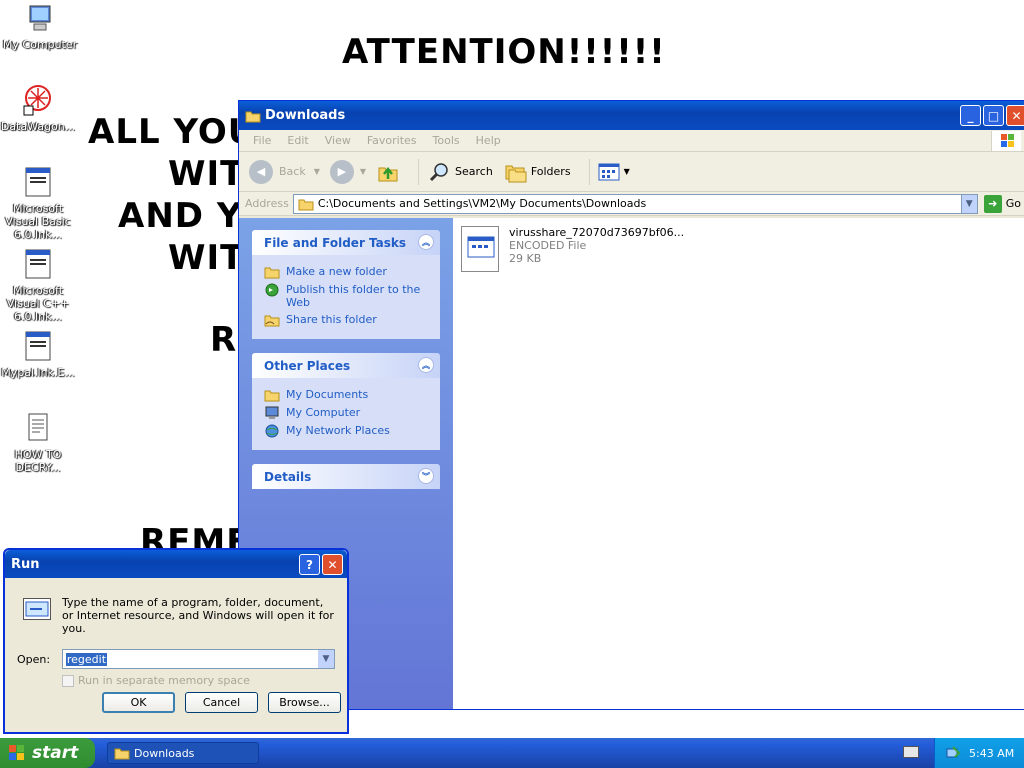 This screenshot has width=1024, height=768. What do you see at coordinates (16, 752) in the screenshot?
I see `windows-logo-icon` at bounding box center [16, 752].